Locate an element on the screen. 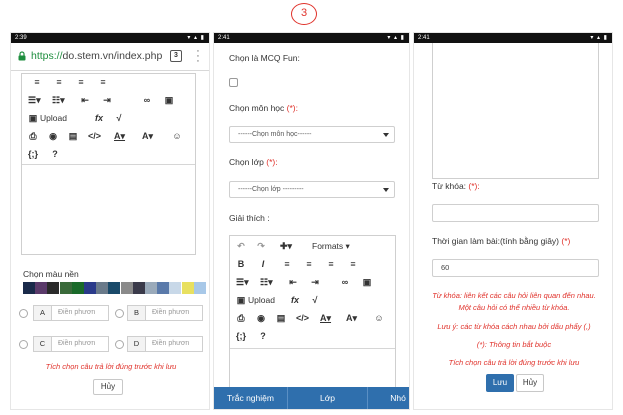 The width and height of the screenshot is (623, 415). option-b-radio is located at coordinates (119, 313).